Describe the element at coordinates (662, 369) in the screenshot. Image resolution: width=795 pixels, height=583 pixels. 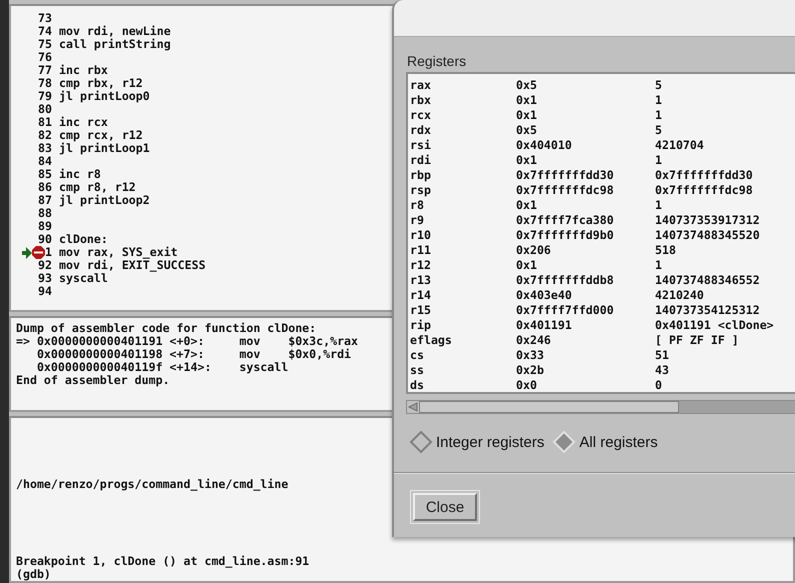
I see `register-value: 43` at that location.